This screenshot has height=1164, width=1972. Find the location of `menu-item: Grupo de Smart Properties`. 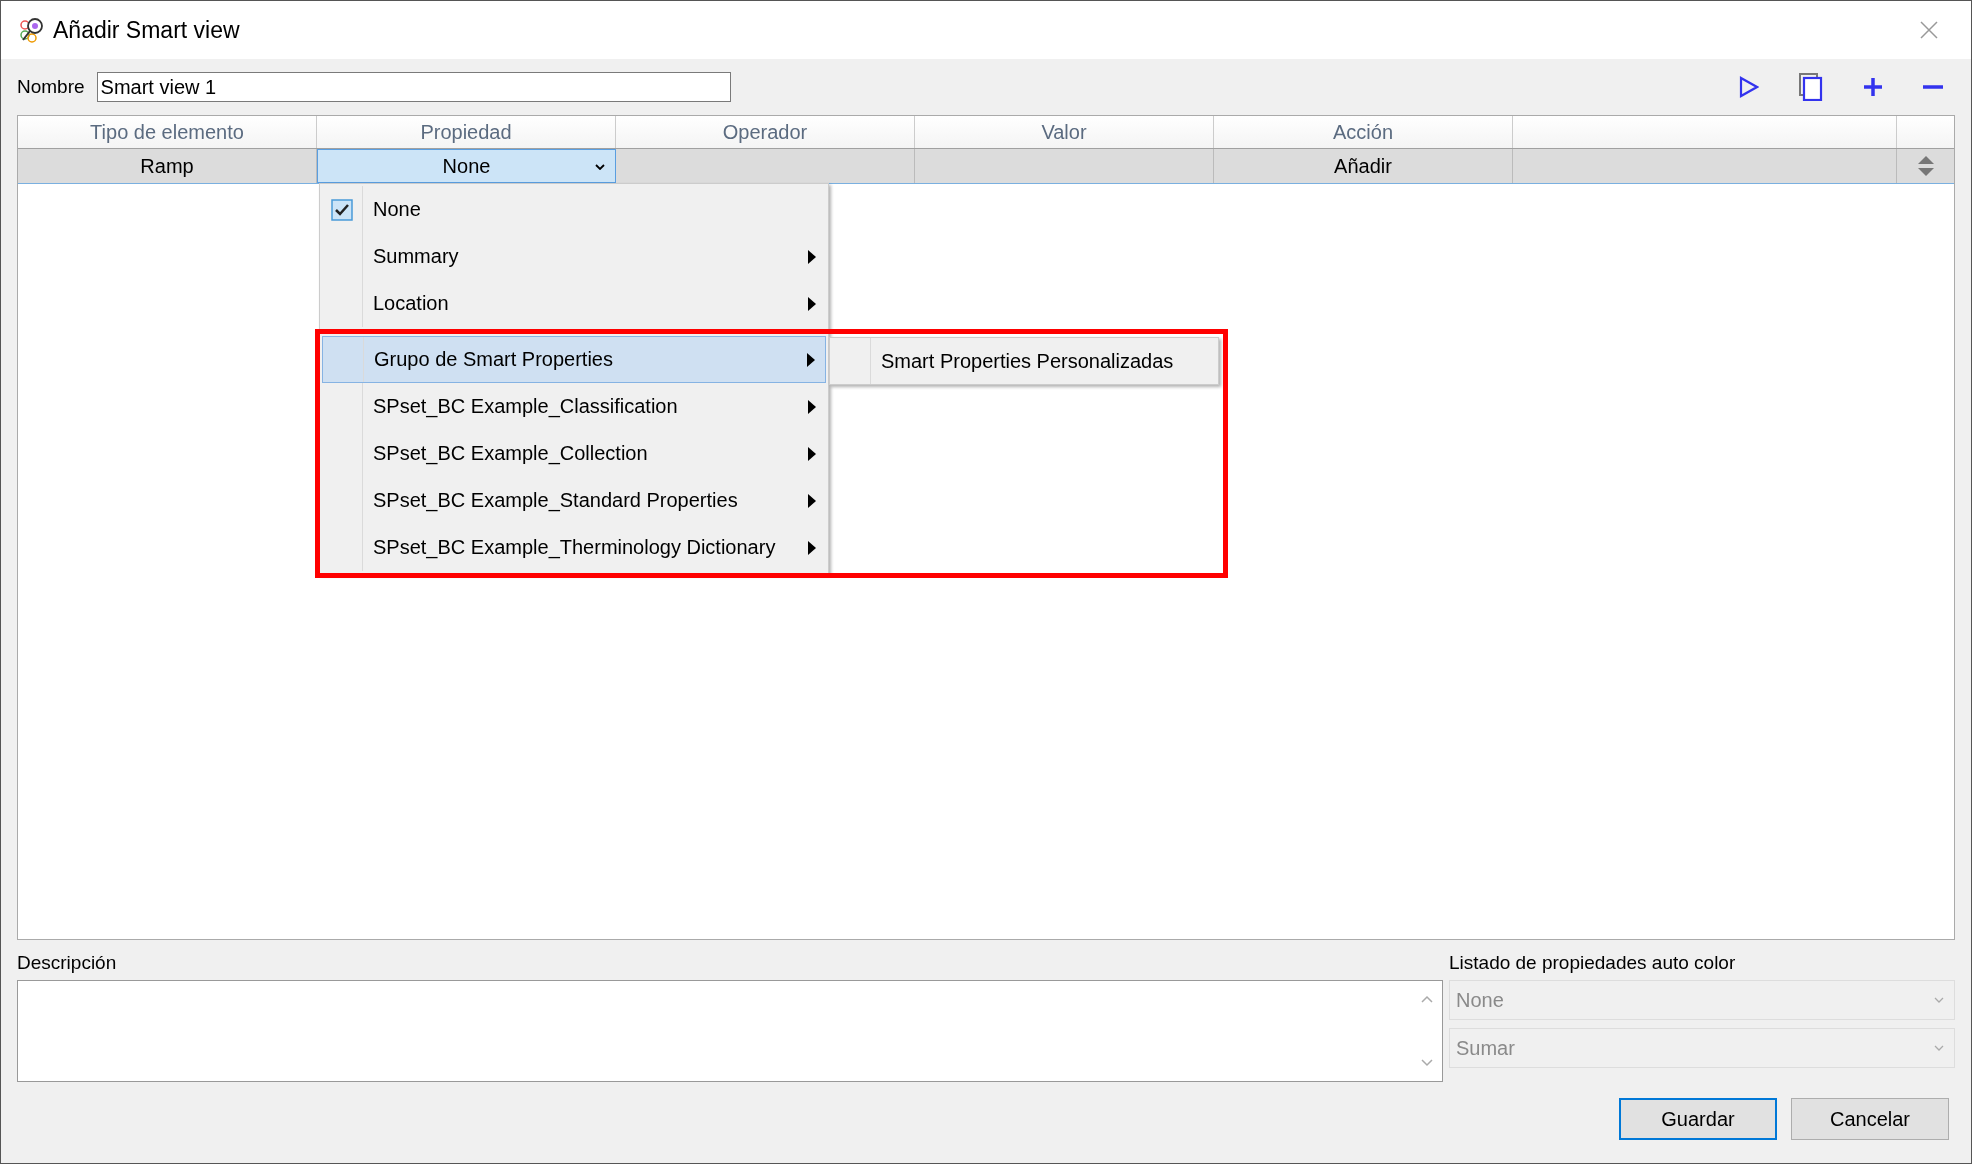

menu-item: Grupo de Smart Properties is located at coordinates (574, 359).